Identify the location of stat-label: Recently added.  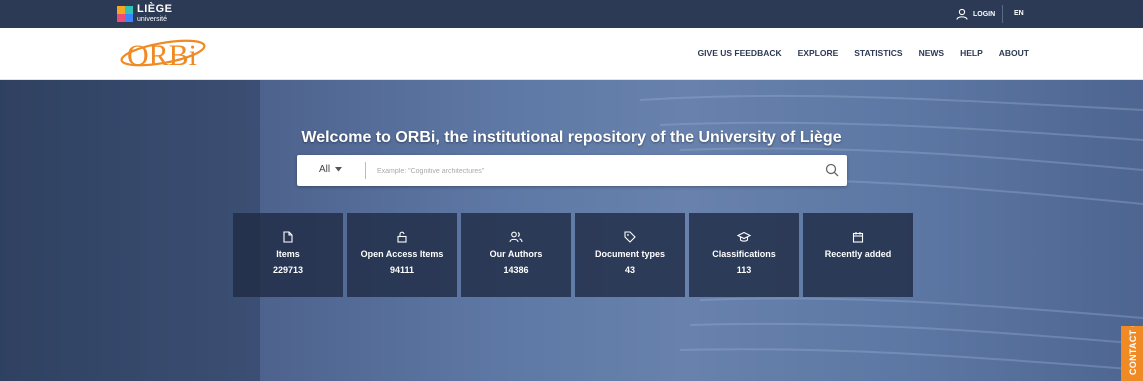
(858, 254).